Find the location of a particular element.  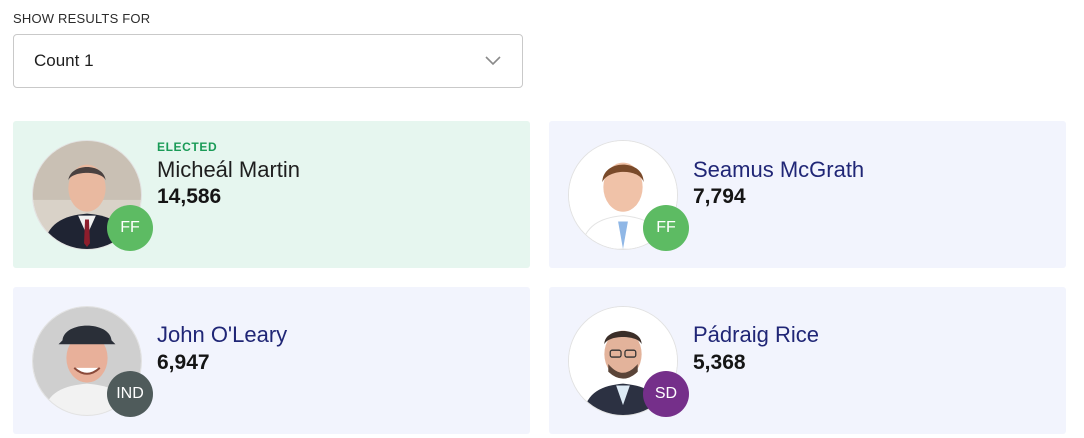

elected-status: ELECTED is located at coordinates (187, 147).